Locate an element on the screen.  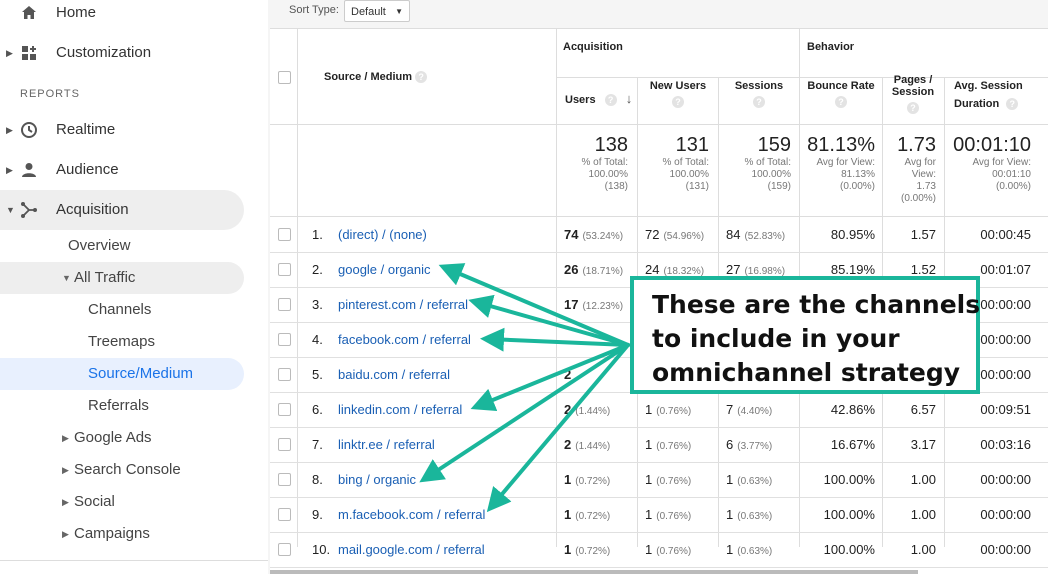
row-source-link: (direct) / (none) is located at coordinates (382, 234).